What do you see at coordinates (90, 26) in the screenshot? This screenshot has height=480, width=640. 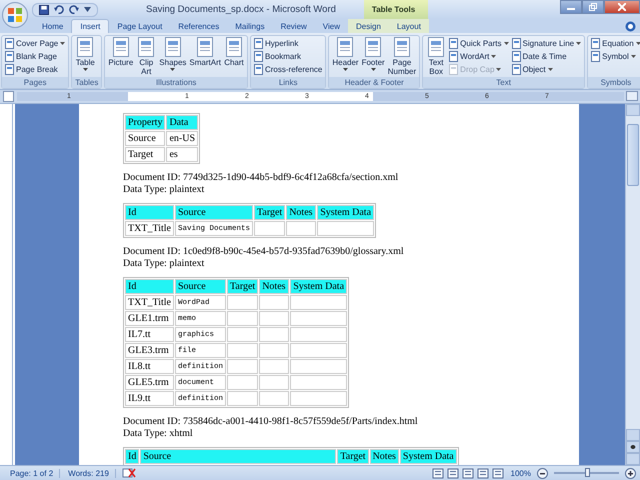 I see `ribbon-tab: Insert` at bounding box center [90, 26].